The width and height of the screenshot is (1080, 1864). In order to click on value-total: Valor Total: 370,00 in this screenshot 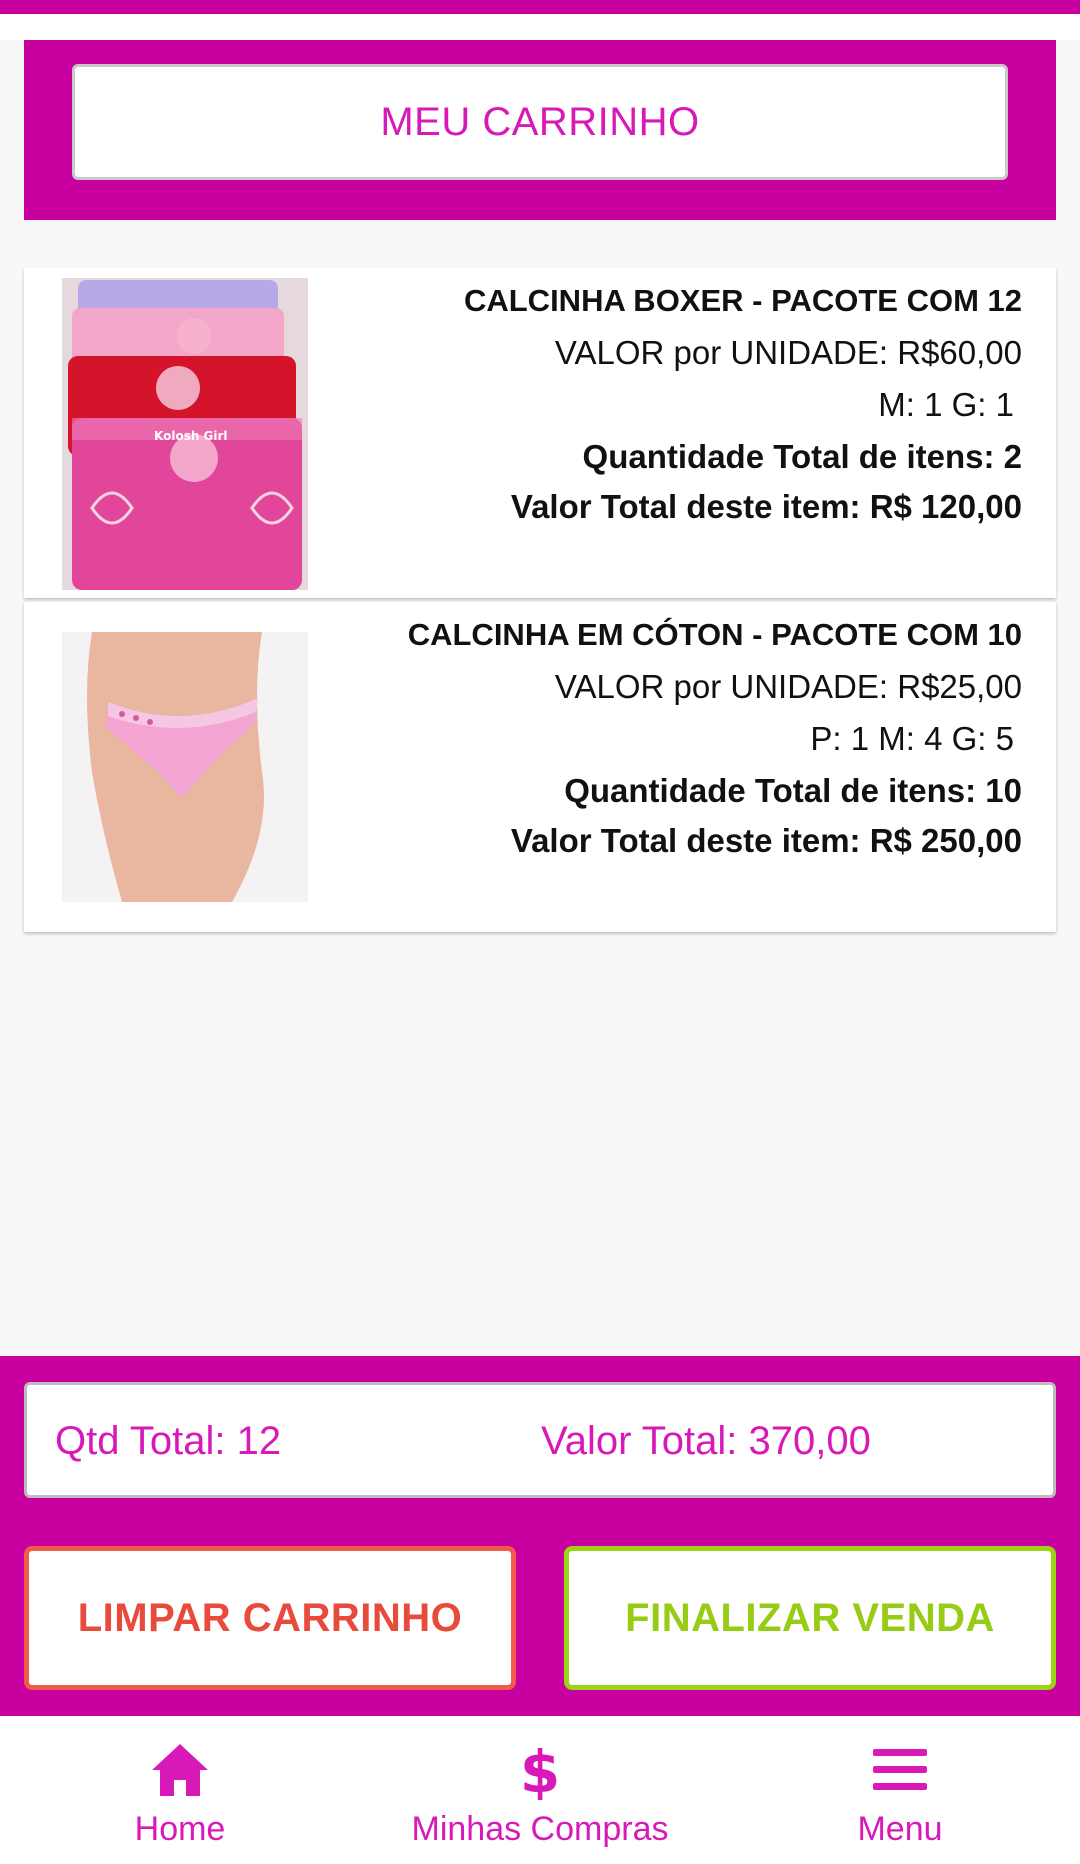, I will do `click(706, 1441)`.